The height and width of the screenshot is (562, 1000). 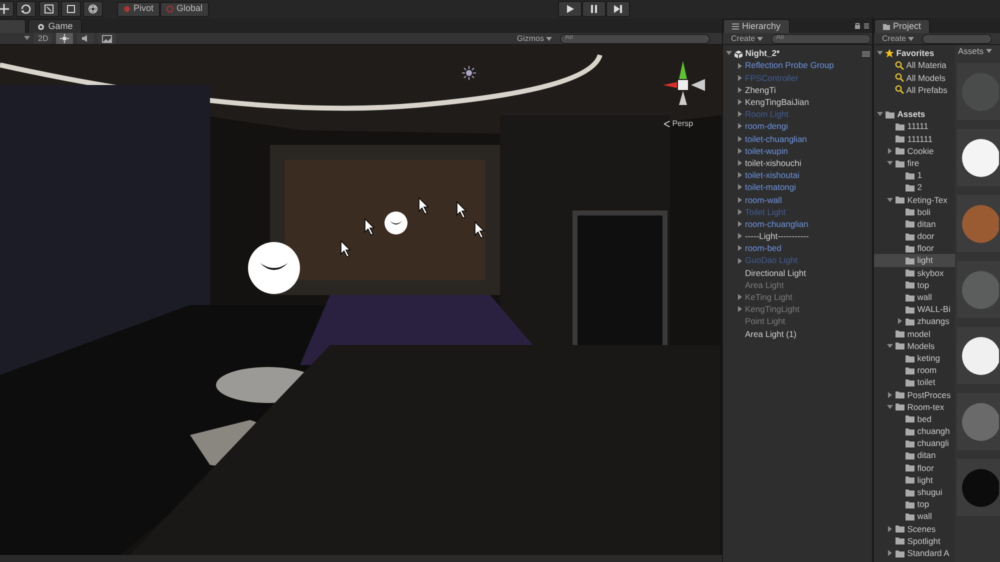 I want to click on hierarchy-item: KengTingBaiJian, so click(x=777, y=102).